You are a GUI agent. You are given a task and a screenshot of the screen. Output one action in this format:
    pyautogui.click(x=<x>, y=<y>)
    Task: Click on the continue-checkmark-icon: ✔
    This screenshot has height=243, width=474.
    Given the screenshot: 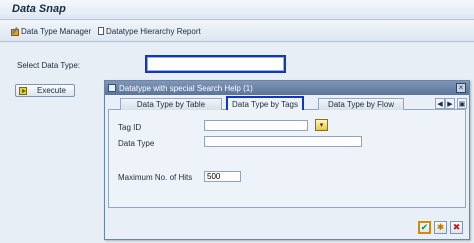 What is the action you would take?
    pyautogui.click(x=424, y=227)
    